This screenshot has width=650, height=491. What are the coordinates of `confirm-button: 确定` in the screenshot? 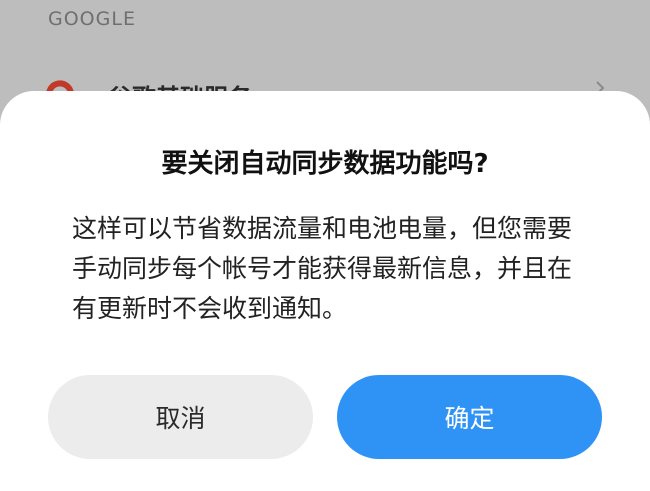 It's located at (469, 417).